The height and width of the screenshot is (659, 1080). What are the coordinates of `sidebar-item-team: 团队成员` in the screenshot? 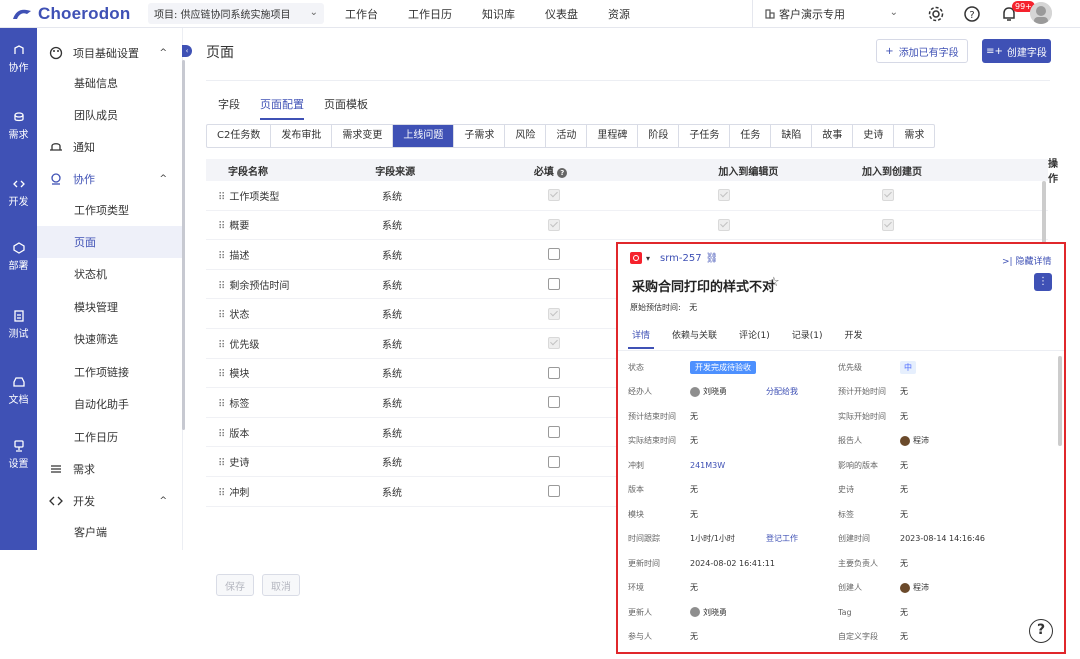 It's located at (110, 115).